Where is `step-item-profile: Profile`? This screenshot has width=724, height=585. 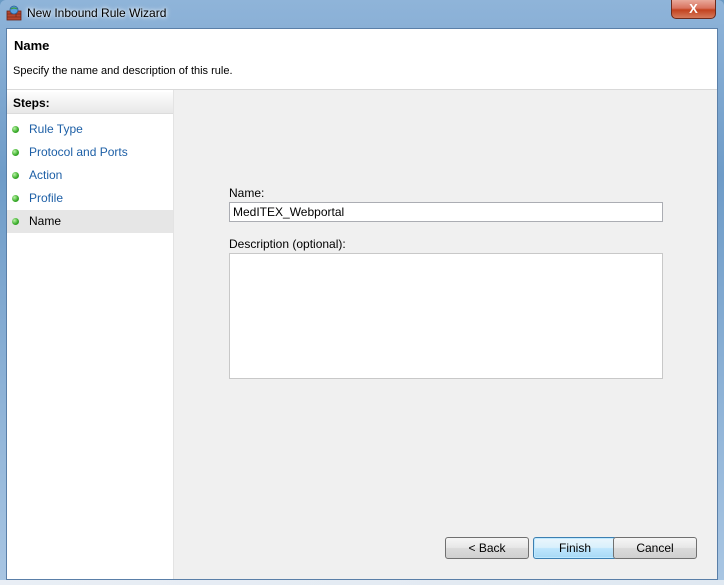
step-item-profile: Profile is located at coordinates (90, 198).